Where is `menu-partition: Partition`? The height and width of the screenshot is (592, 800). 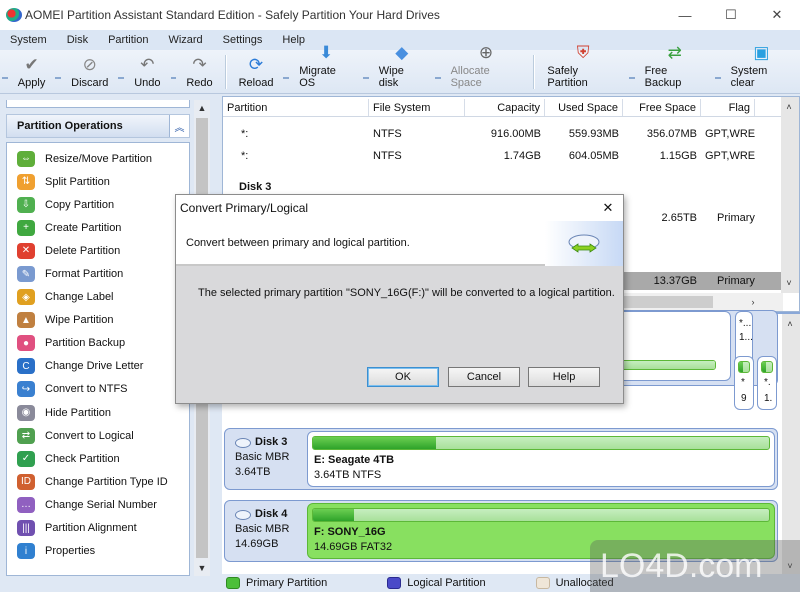
menu-partition: Partition is located at coordinates (128, 40).